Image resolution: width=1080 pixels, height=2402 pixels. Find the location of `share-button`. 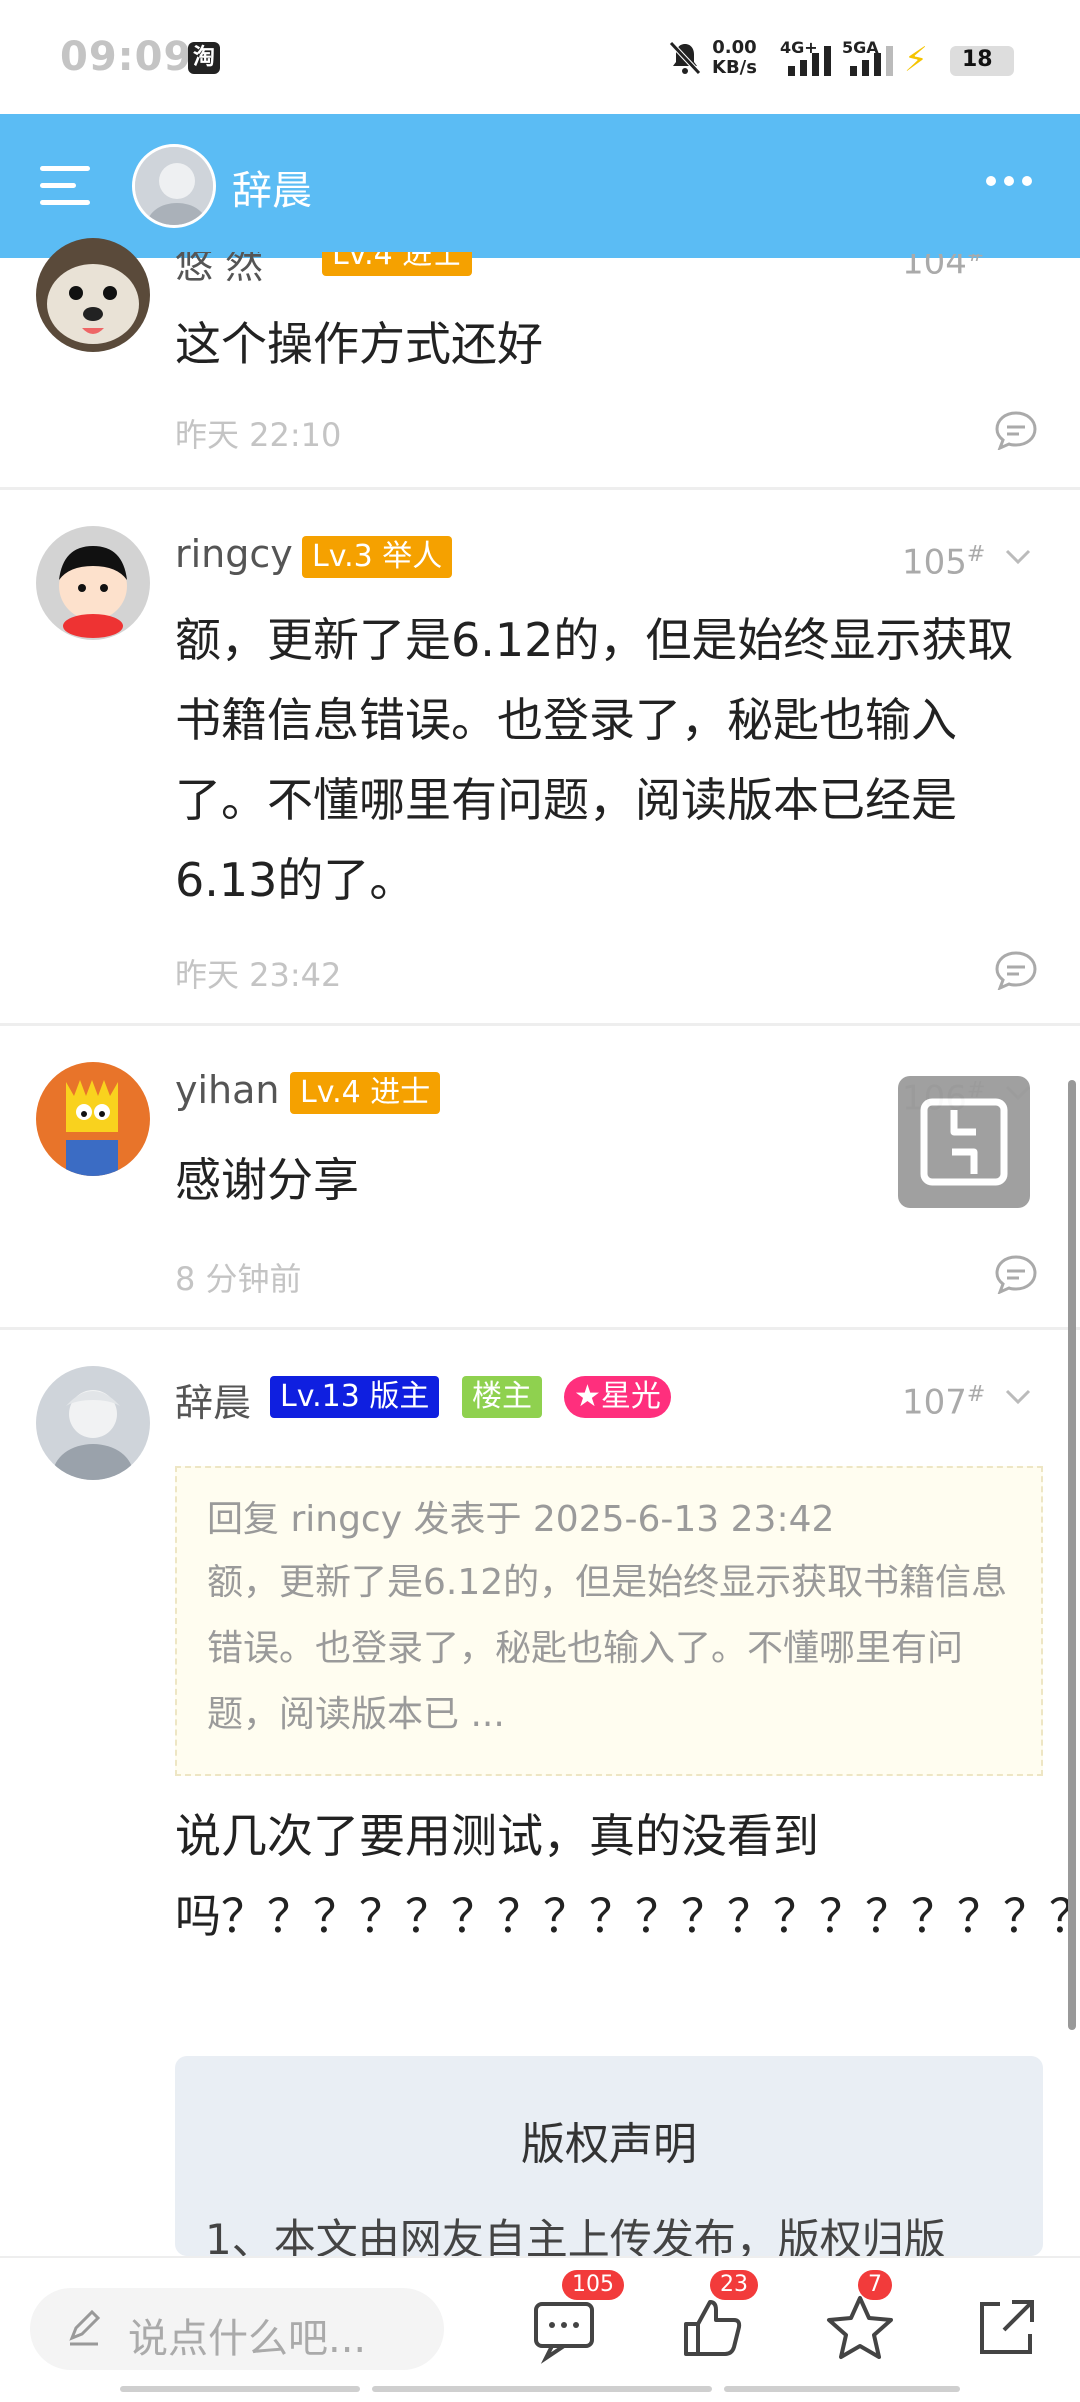

share-button is located at coordinates (1006, 2328).